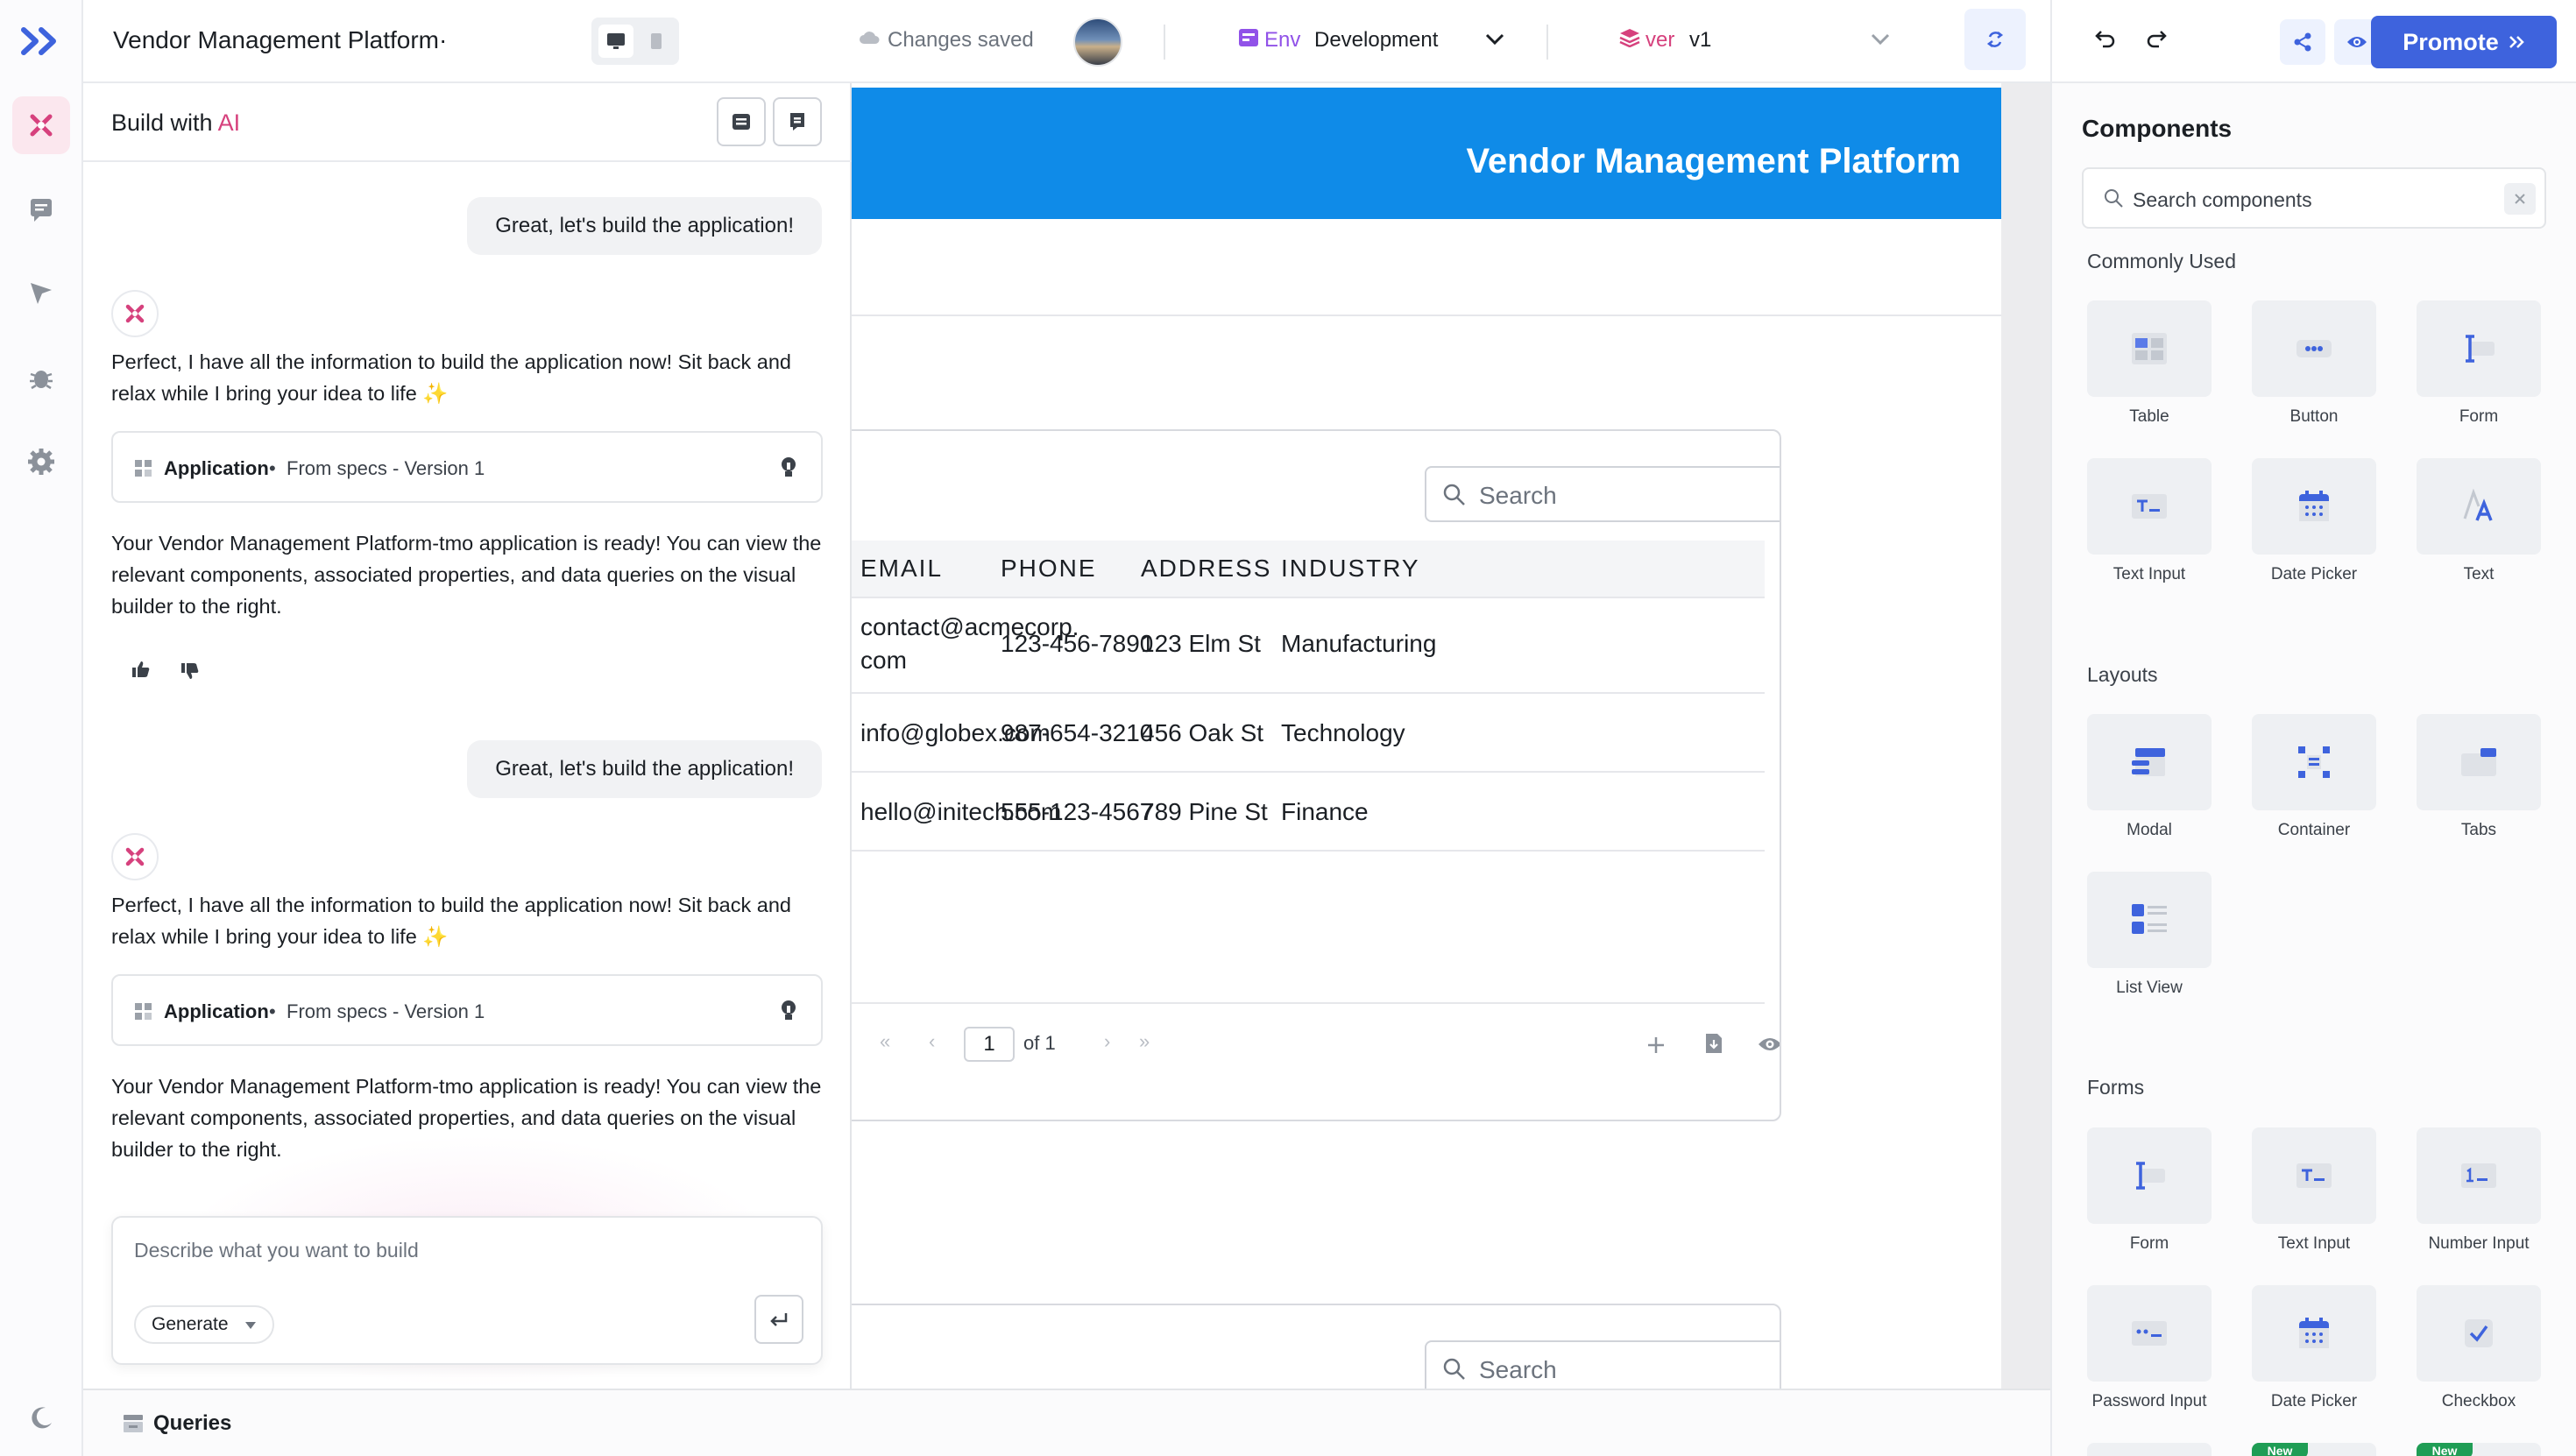 The height and width of the screenshot is (1456, 2576). What do you see at coordinates (1656, 1045) in the screenshot?
I see `add-row-plus-icon` at bounding box center [1656, 1045].